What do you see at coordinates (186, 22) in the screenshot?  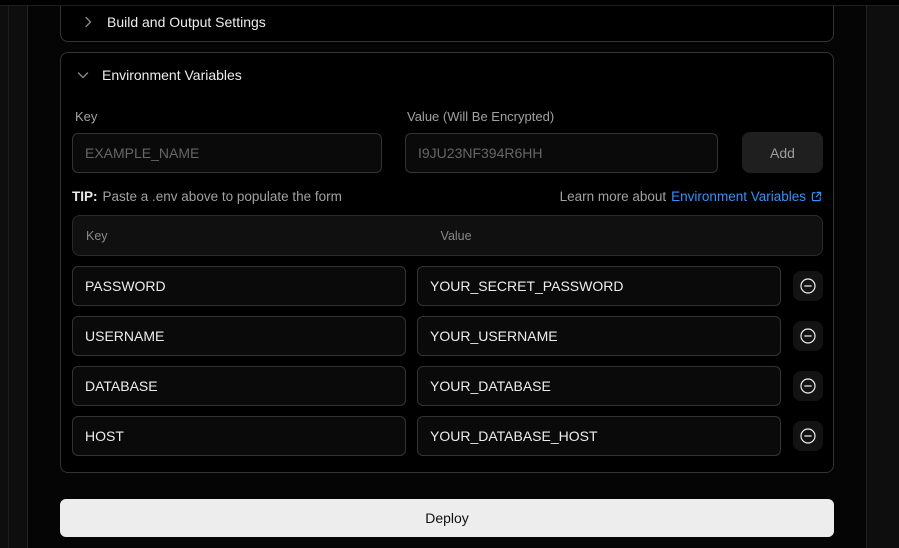 I see `build-output-settings-title: Build and Output Settings` at bounding box center [186, 22].